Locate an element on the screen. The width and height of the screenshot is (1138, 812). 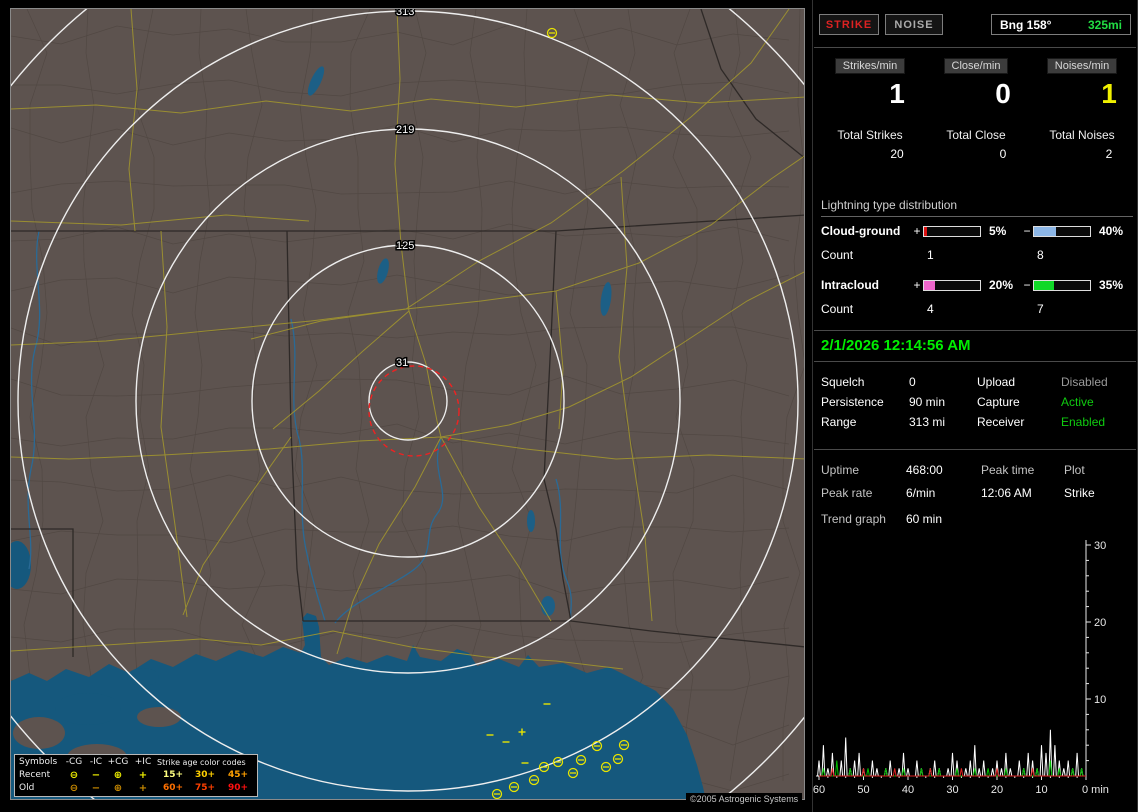
noises-per-min-value: 1 is located at coordinates (1109, 93).